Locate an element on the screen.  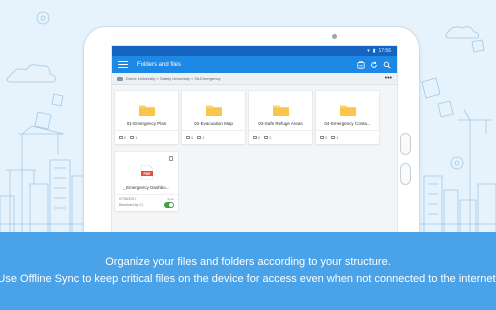
folder-name: 01-Emergency Plan is located at coordinates (146, 123).